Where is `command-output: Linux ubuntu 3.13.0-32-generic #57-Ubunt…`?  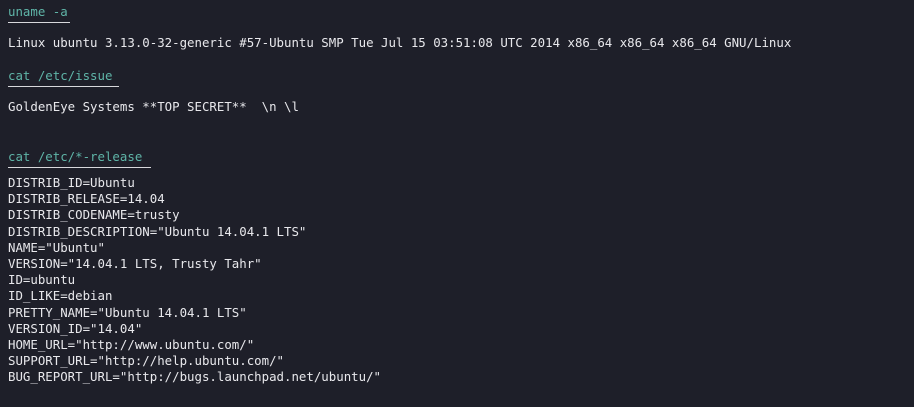
command-output: Linux ubuntu 3.13.0-32-generic #57-Ubunt… is located at coordinates (400, 42).